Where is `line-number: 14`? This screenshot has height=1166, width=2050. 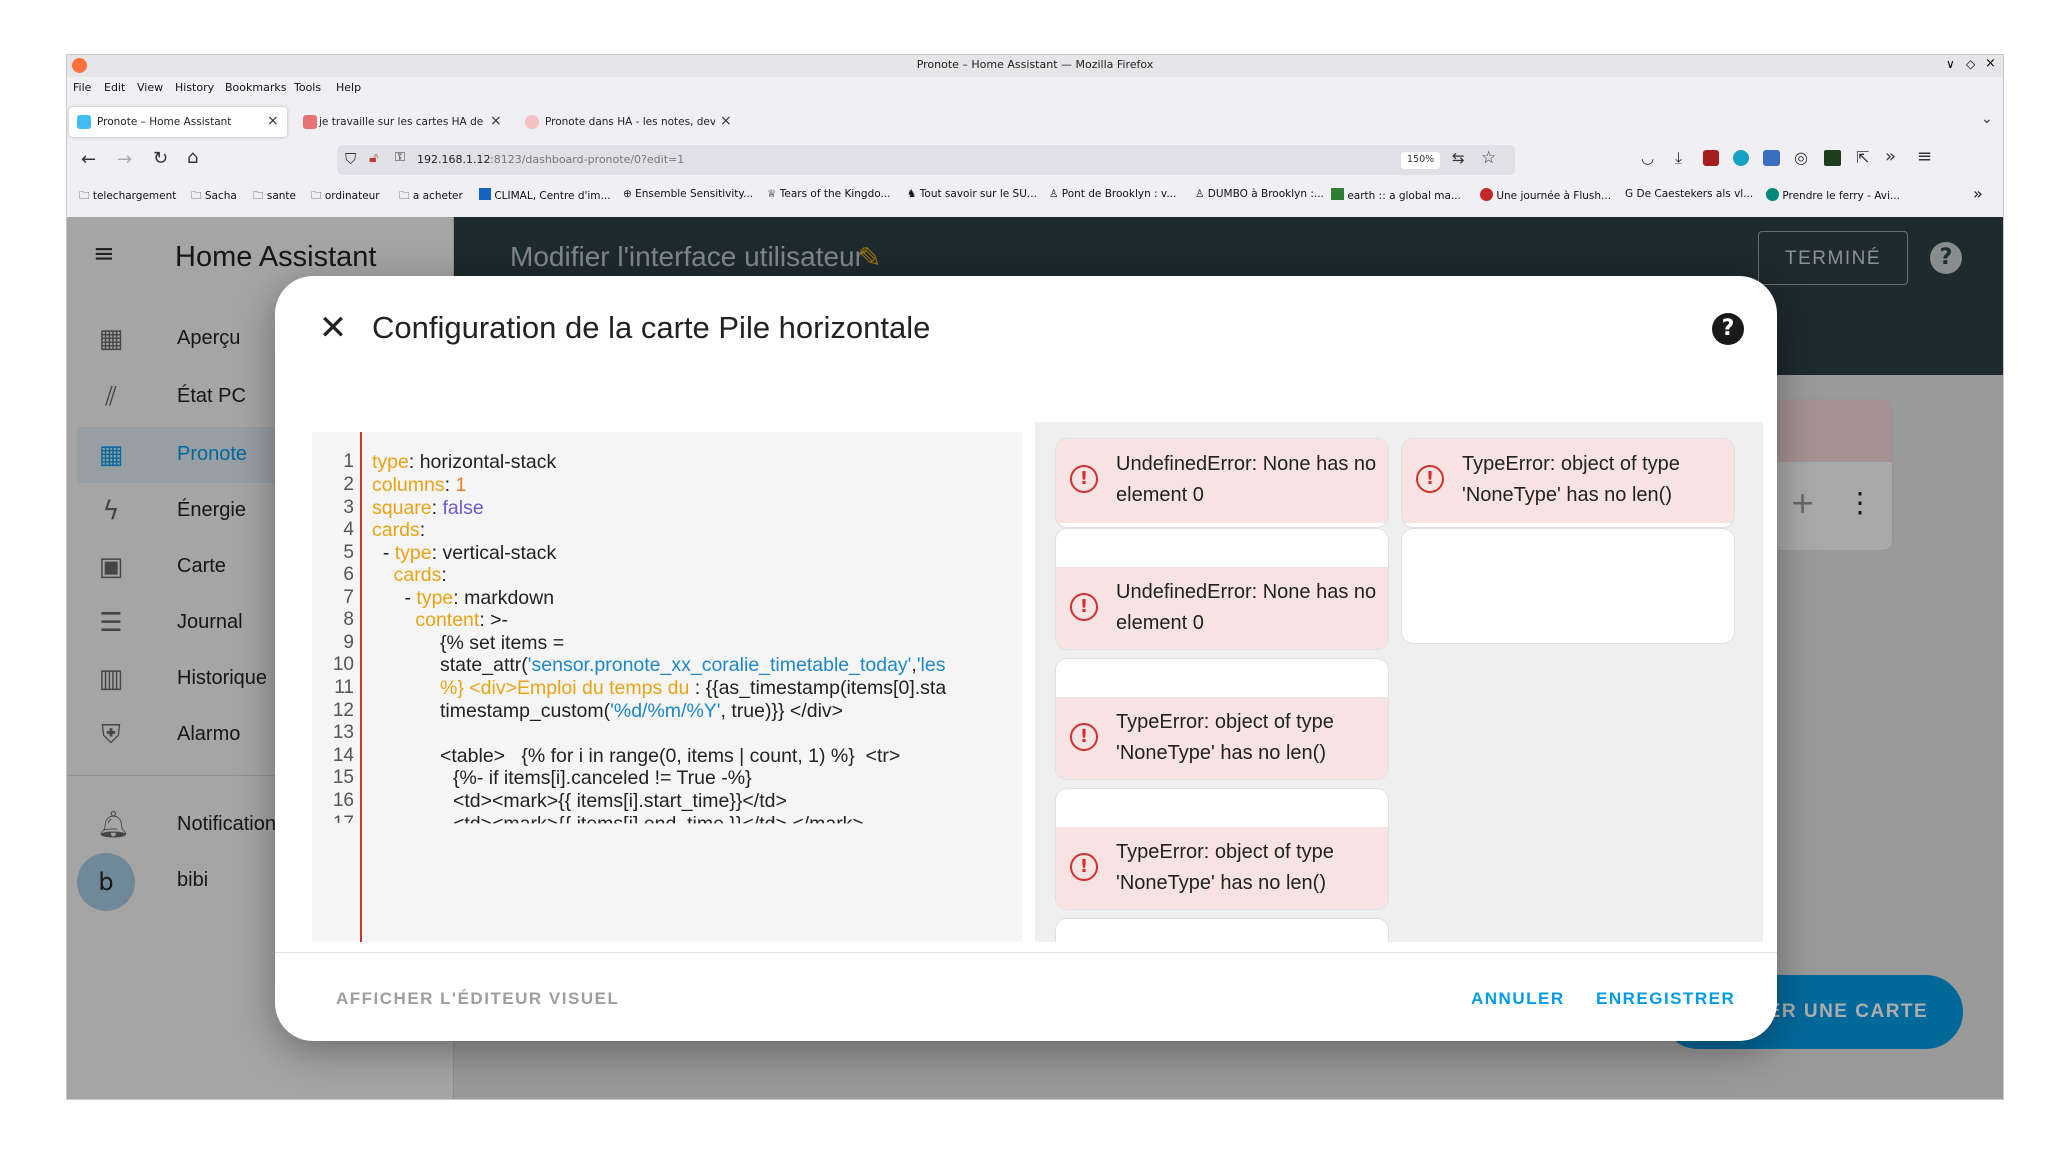 line-number: 14 is located at coordinates (343, 755).